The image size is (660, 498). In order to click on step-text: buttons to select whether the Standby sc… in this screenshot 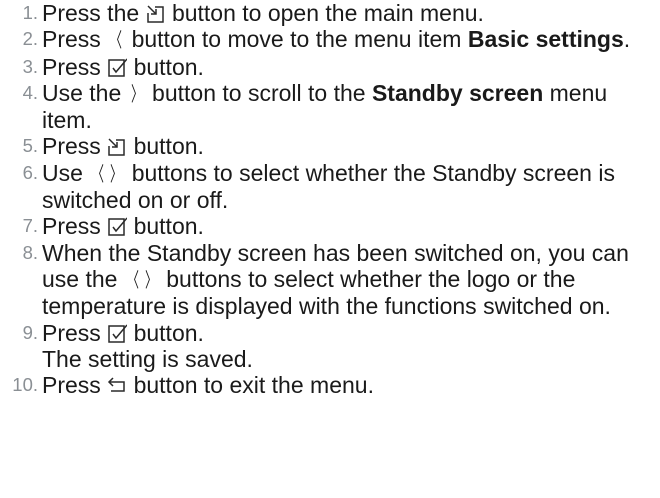, I will do `click(328, 186)`.